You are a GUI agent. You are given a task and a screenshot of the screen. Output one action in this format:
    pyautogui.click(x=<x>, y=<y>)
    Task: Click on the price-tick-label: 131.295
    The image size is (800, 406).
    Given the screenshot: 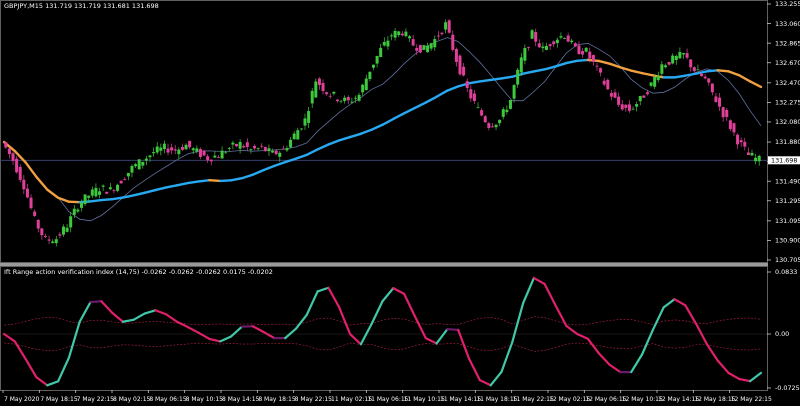 What is the action you would take?
    pyautogui.click(x=787, y=201)
    